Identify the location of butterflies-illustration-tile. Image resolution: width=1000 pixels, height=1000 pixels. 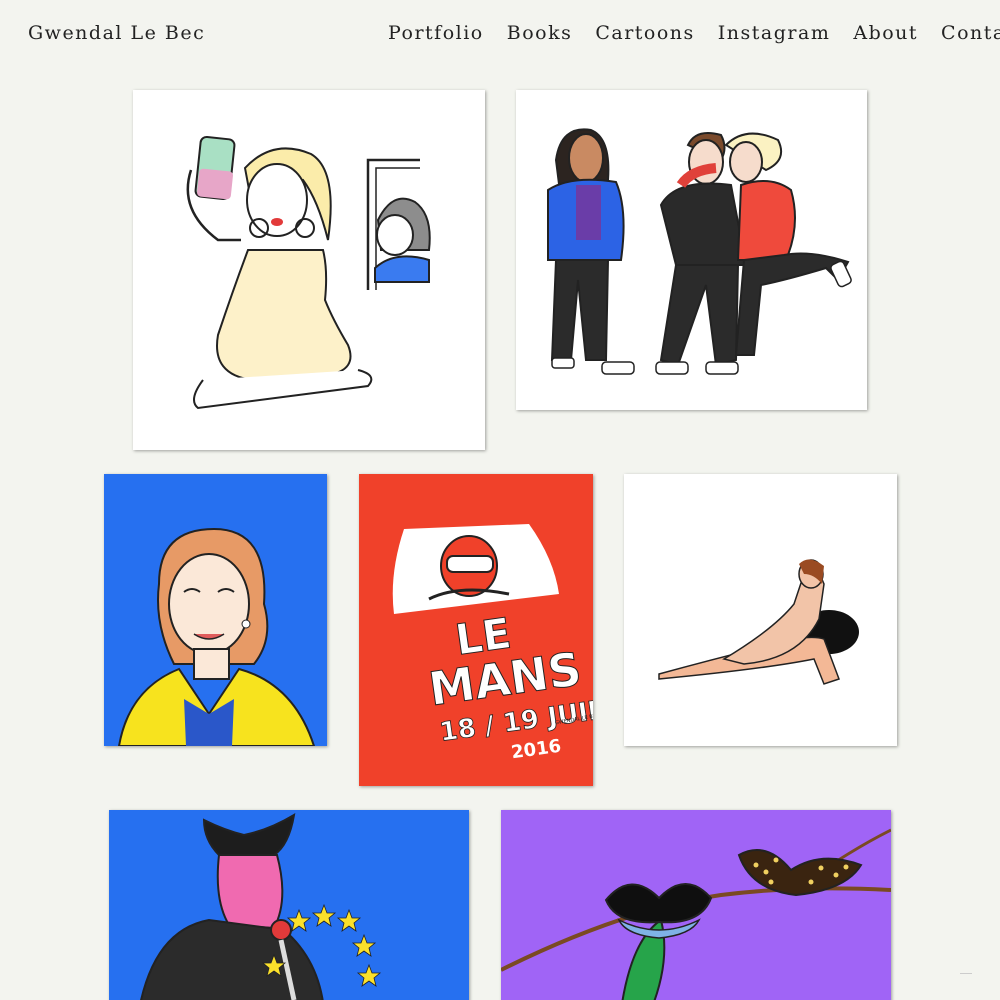
(696, 905).